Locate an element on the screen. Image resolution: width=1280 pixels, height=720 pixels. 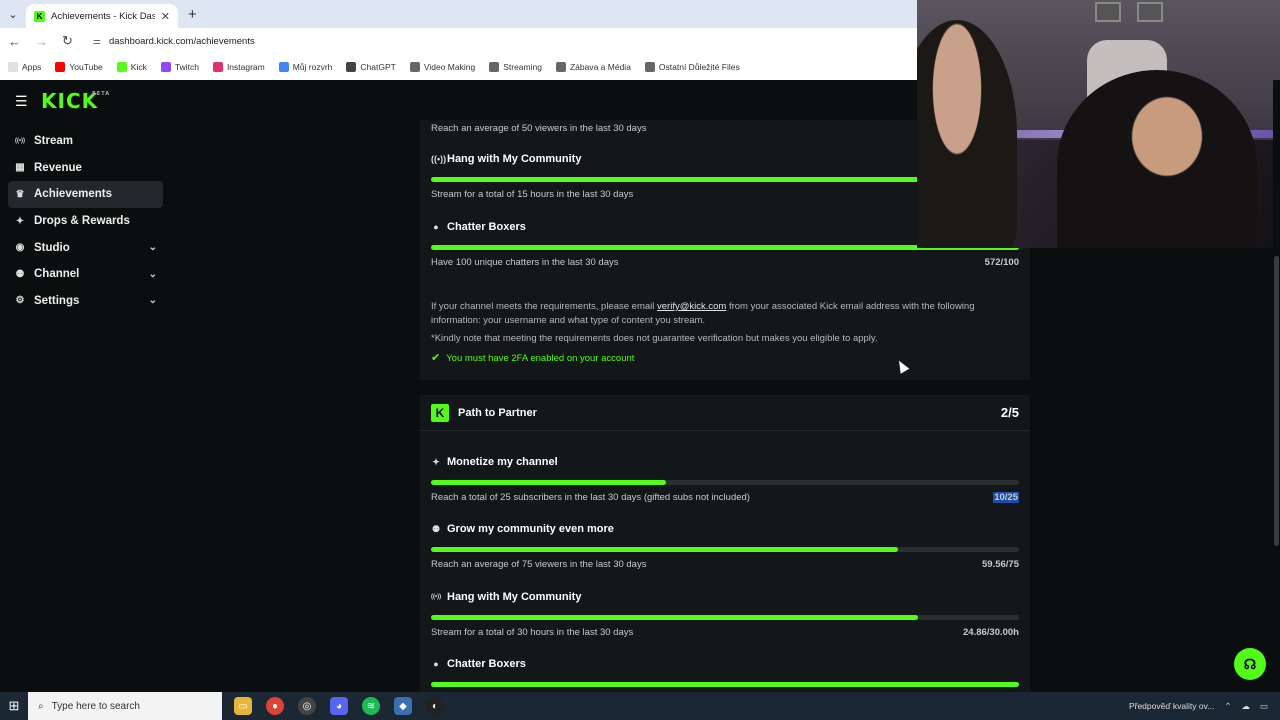
scrollbar-thumb is located at coordinates (1276, 401).